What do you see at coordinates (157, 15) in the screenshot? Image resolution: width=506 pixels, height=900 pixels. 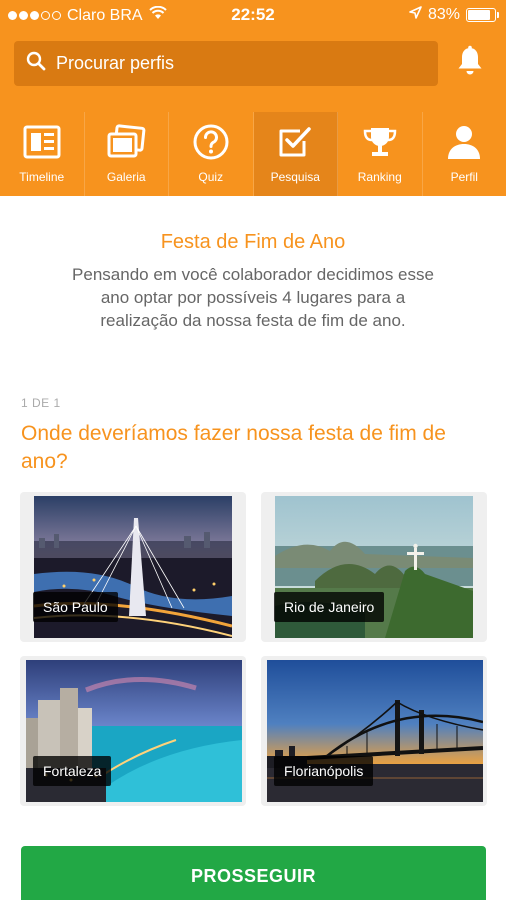 I see `wifi-icon` at bounding box center [157, 15].